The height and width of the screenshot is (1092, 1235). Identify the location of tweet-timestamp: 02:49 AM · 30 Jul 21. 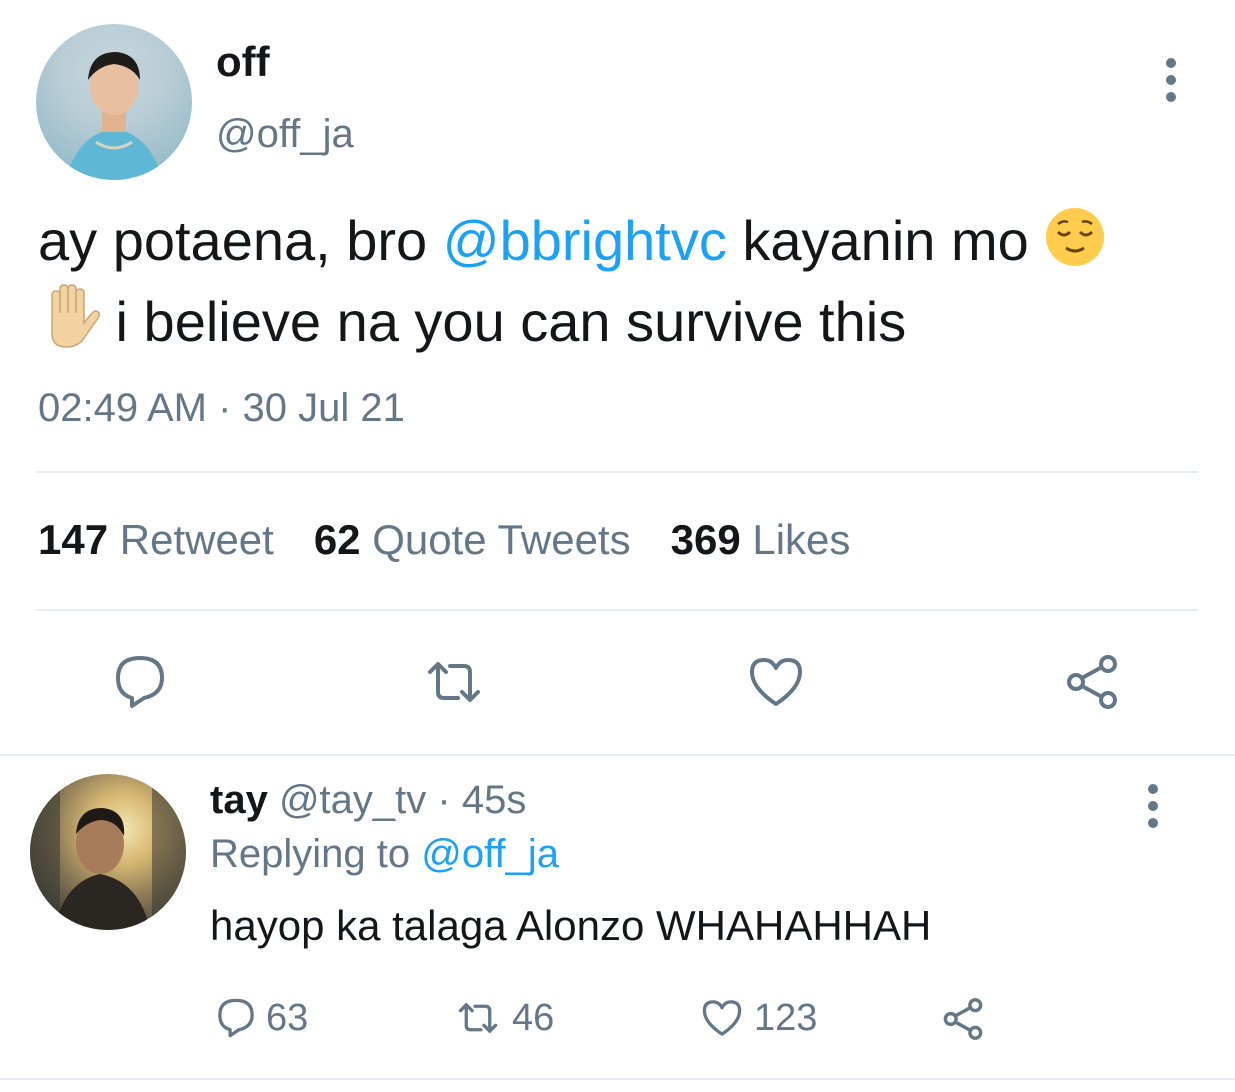
(221, 408).